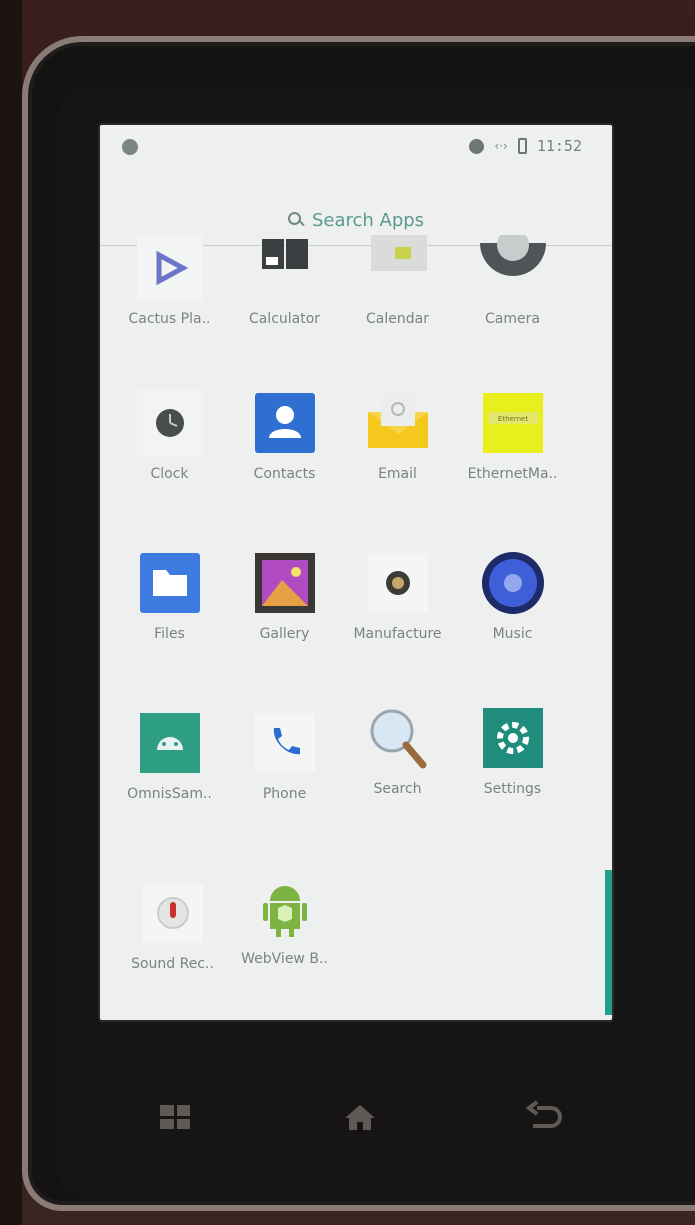 Image resolution: width=695 pixels, height=1225 pixels. I want to click on clock-icon, so click(169, 423).